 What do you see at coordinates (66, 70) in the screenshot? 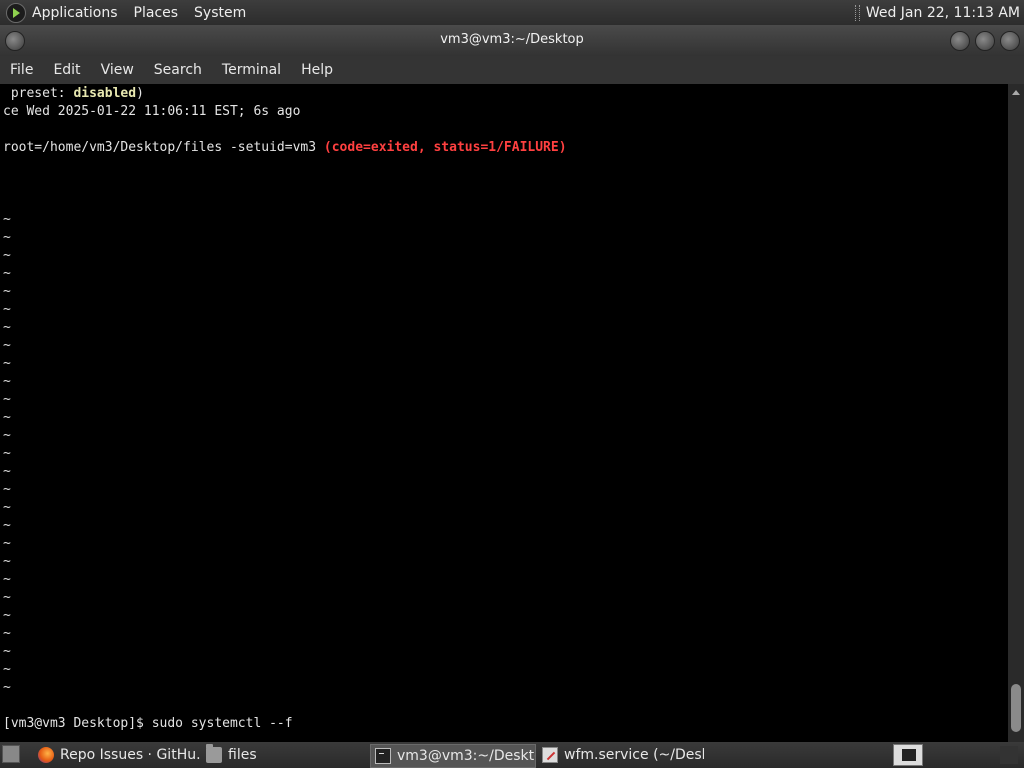
I see `menu-edit: Edit` at bounding box center [66, 70].